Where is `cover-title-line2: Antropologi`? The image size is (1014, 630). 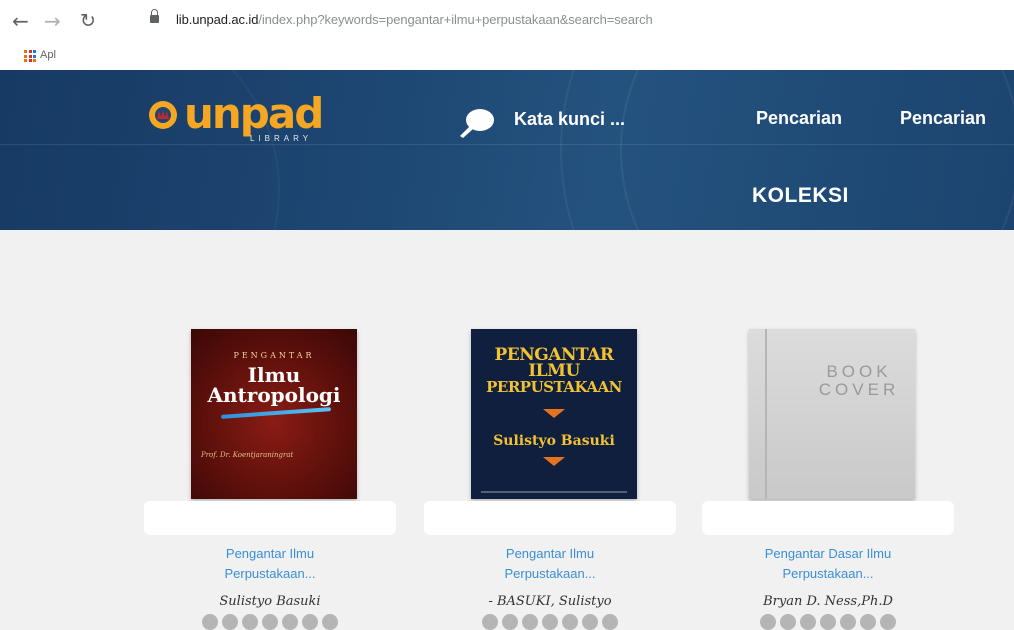 cover-title-line2: Antropologi is located at coordinates (274, 395).